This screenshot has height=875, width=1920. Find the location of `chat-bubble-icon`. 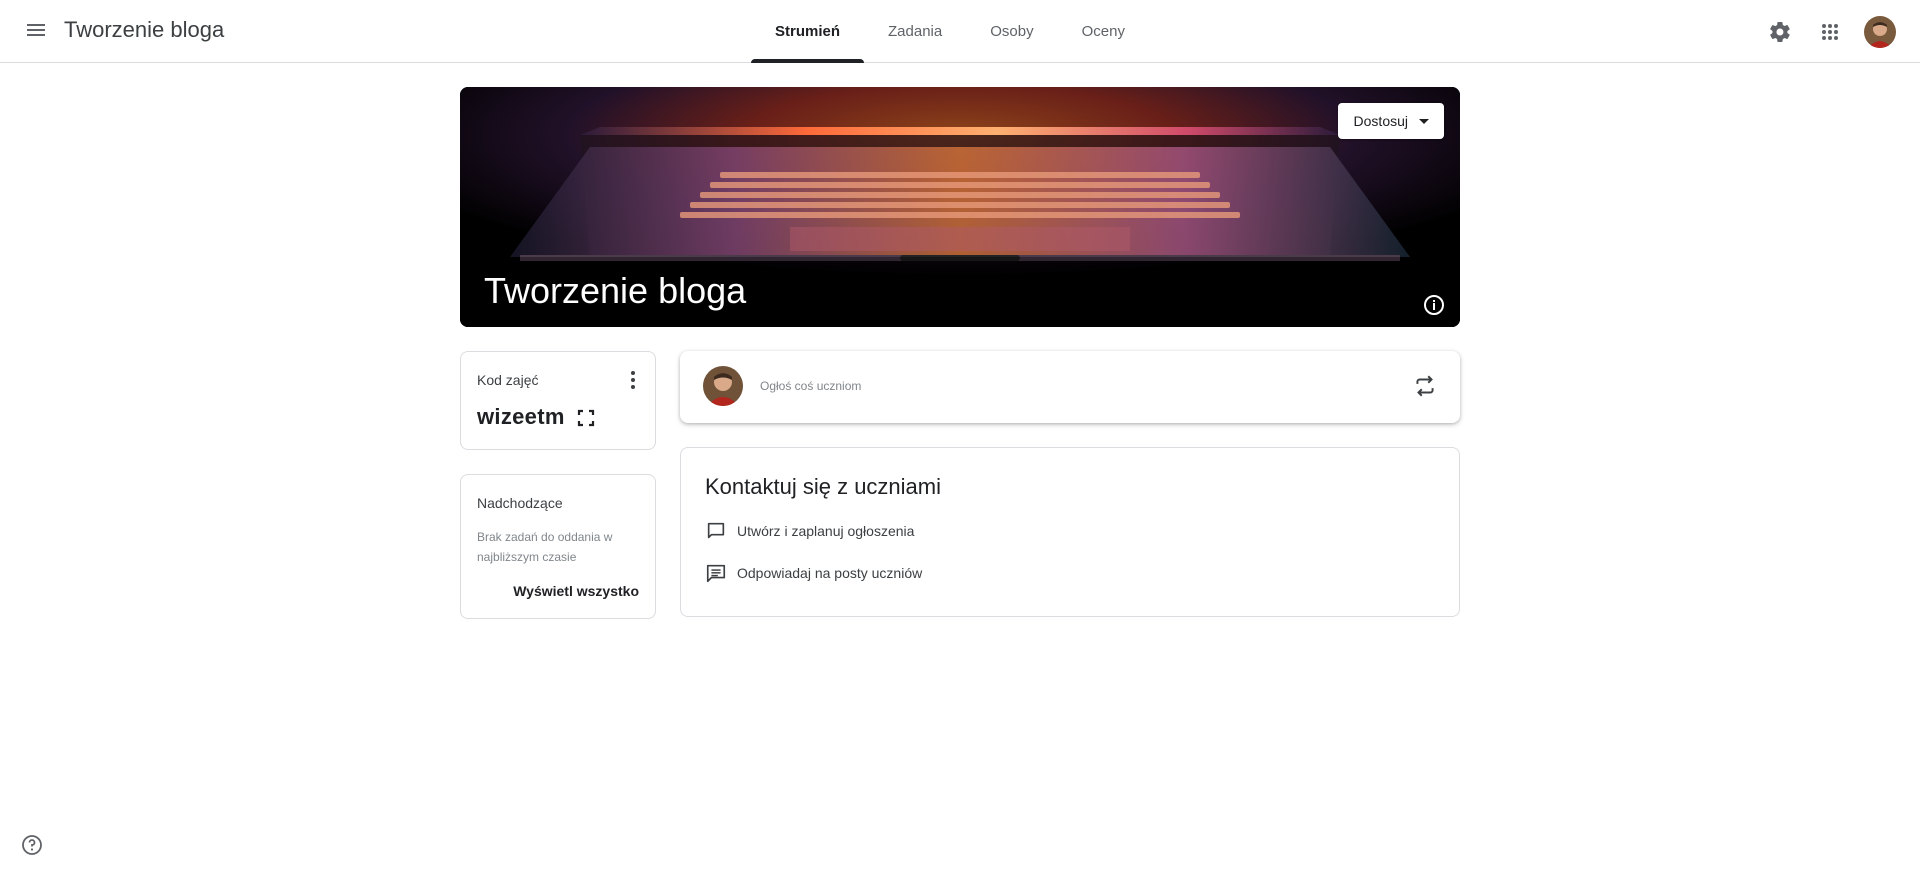

chat-bubble-icon is located at coordinates (716, 530).